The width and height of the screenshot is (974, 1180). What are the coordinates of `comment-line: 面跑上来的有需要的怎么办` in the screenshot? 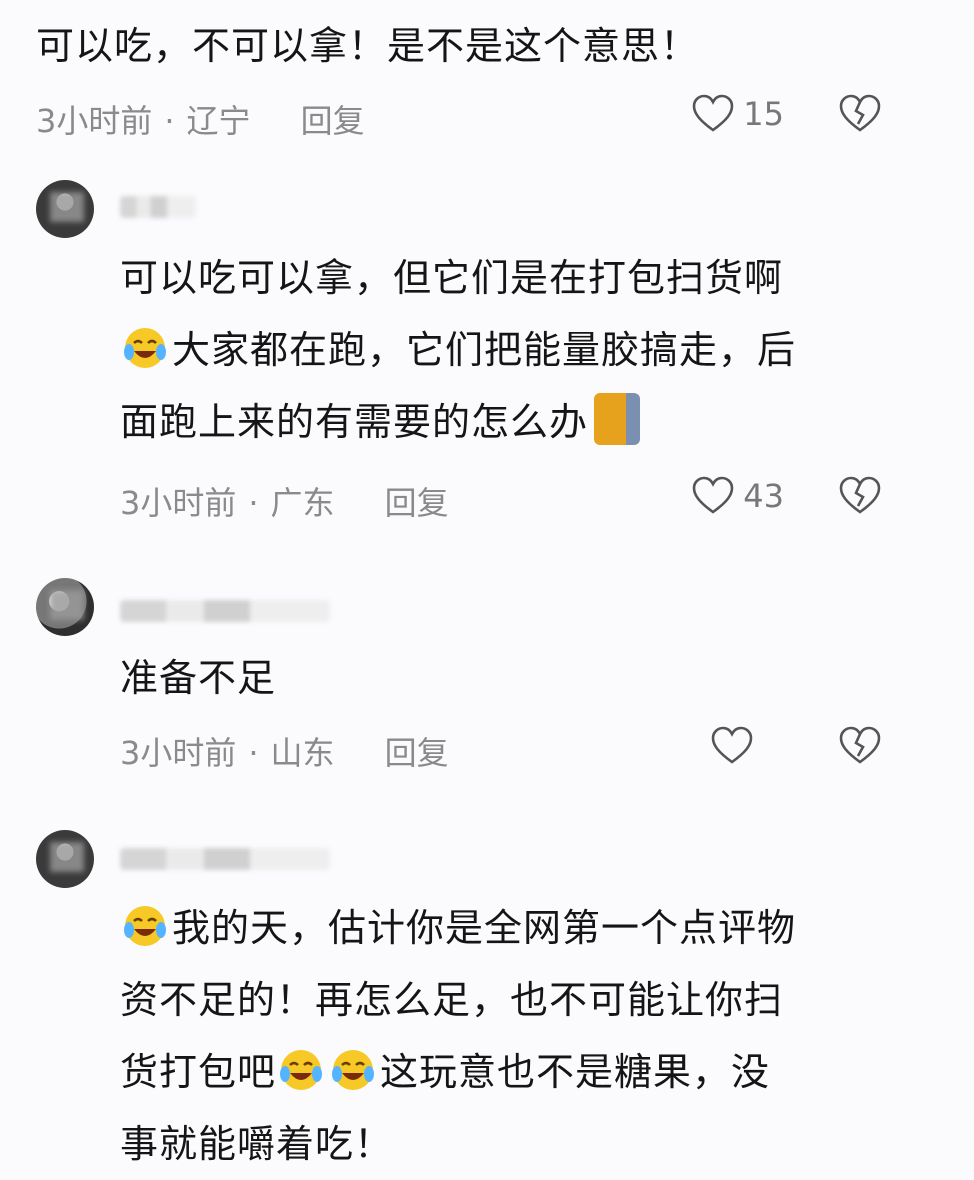 It's located at (458, 422).